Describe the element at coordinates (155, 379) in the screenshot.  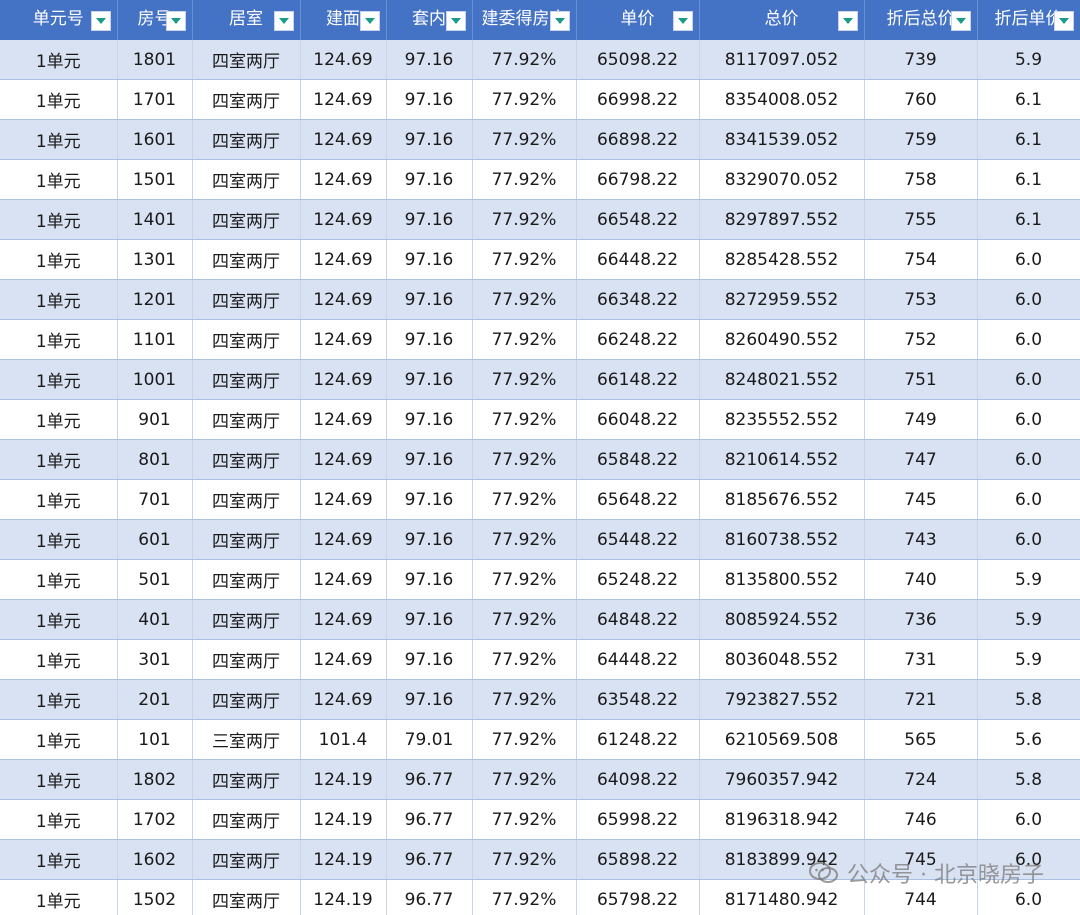
I see `table-cell: 1001` at that location.